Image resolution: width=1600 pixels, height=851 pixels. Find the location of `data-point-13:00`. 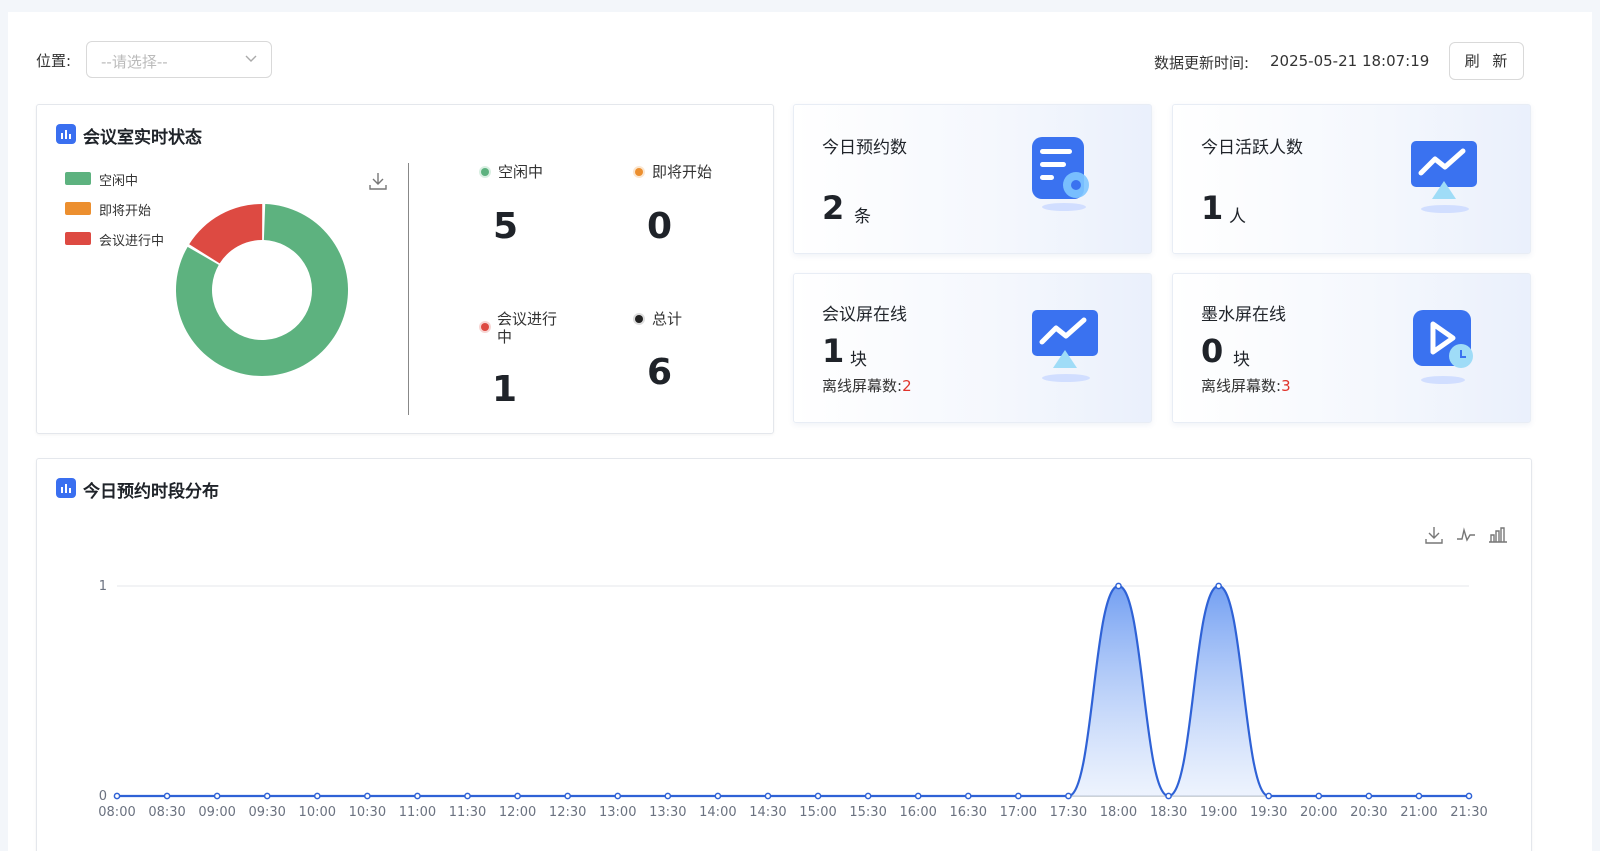

data-point-13:00 is located at coordinates (618, 796).